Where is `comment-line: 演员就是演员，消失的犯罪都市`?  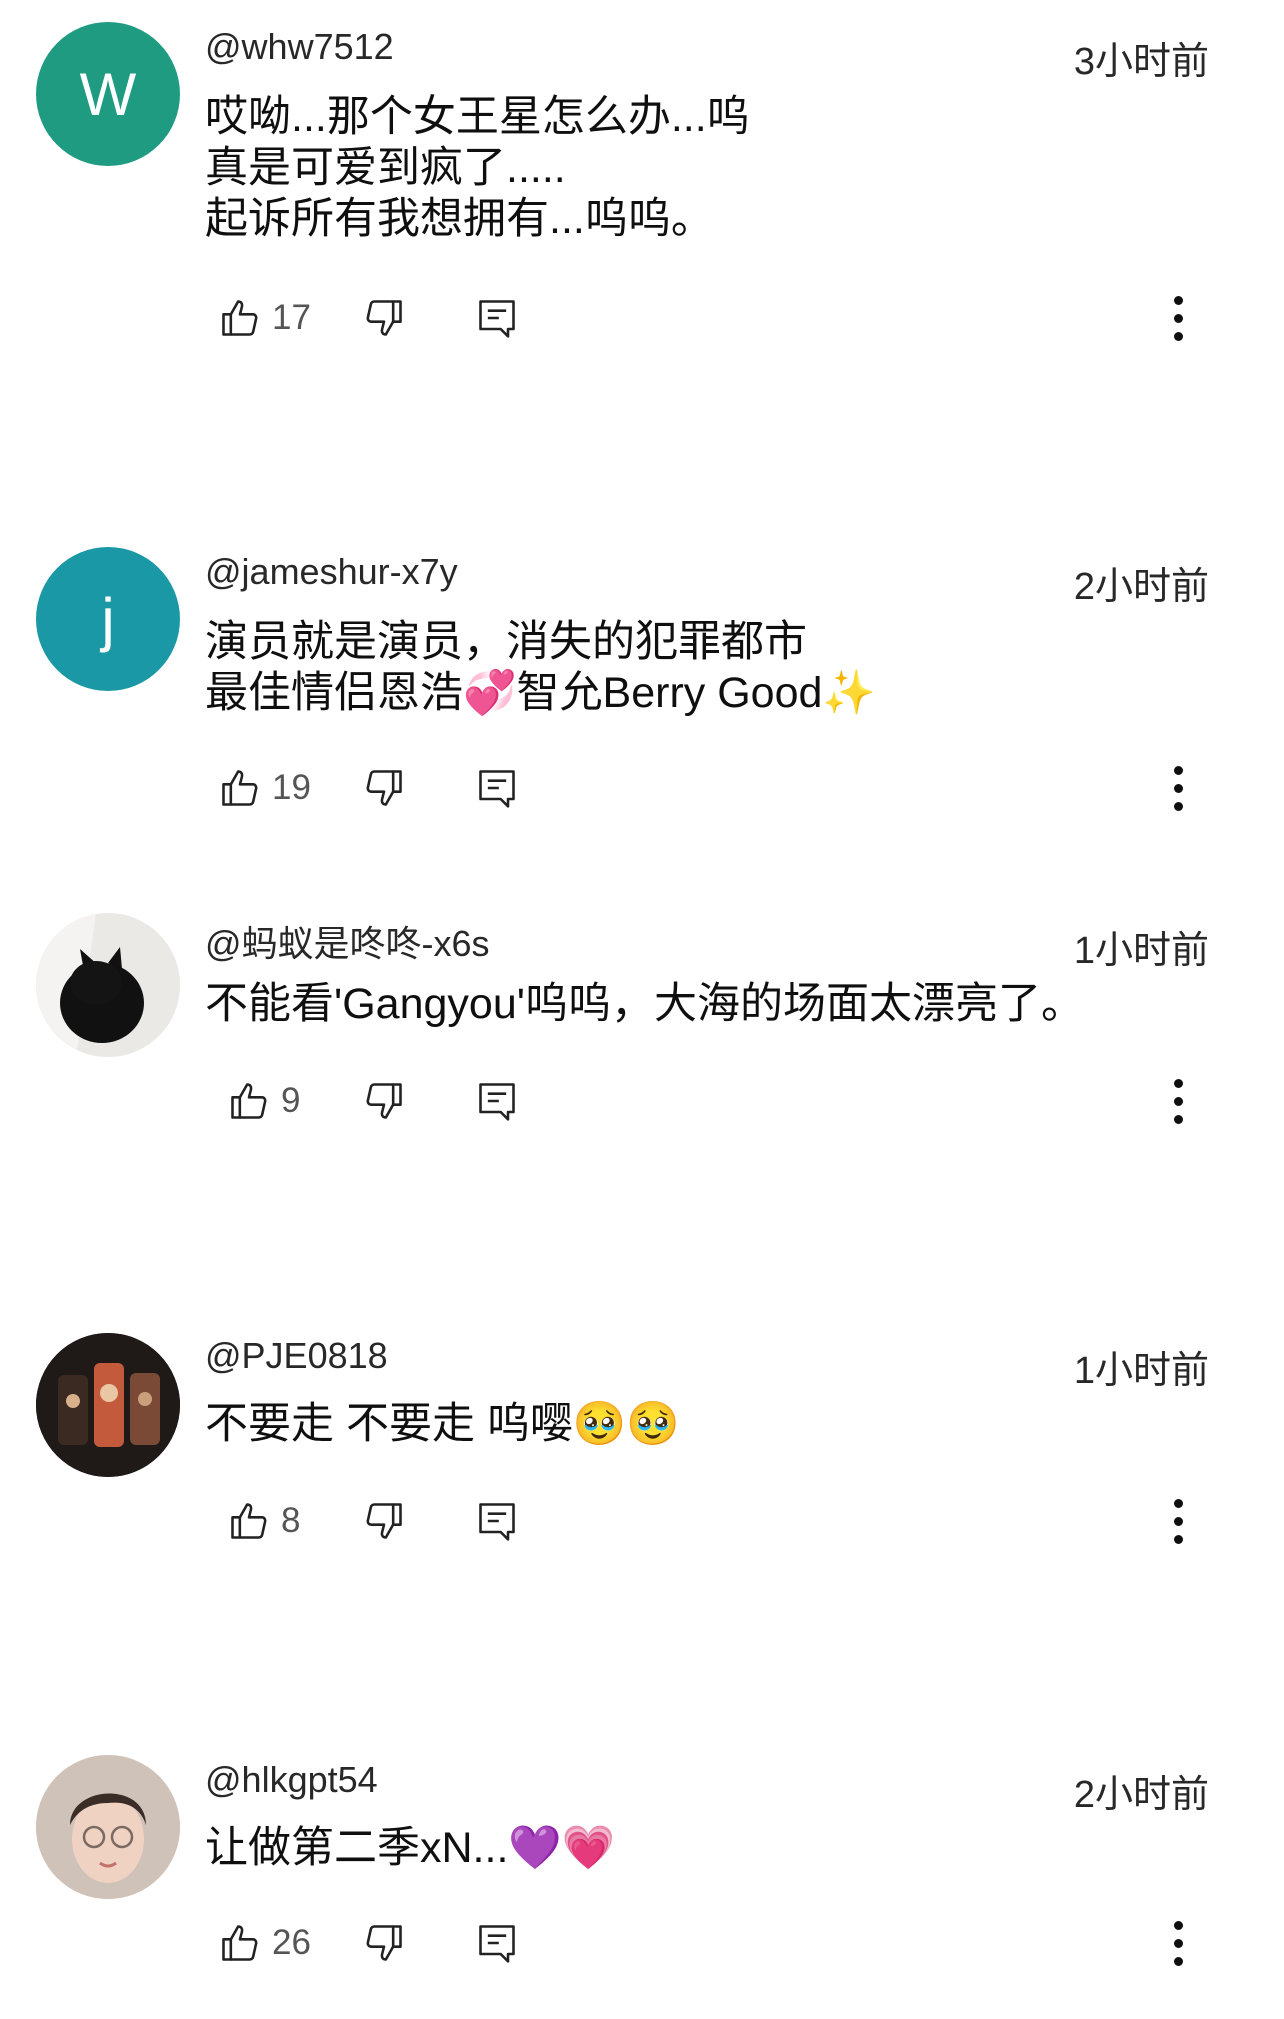 comment-line: 演员就是演员，消失的犯罪都市 is located at coordinates (506, 642).